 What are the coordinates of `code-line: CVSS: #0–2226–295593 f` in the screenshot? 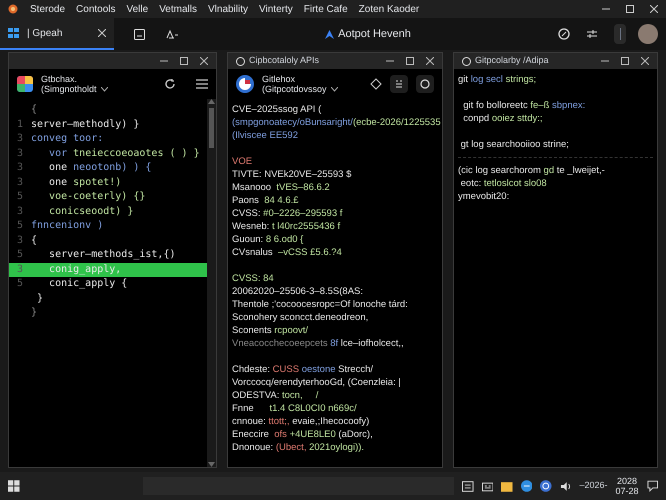 It's located at (287, 213).